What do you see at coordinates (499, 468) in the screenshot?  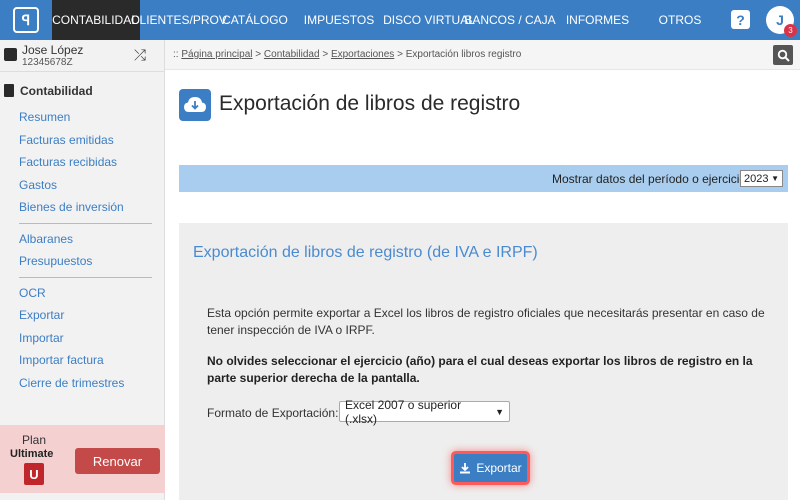 I see `export-button-label: Exportar` at bounding box center [499, 468].